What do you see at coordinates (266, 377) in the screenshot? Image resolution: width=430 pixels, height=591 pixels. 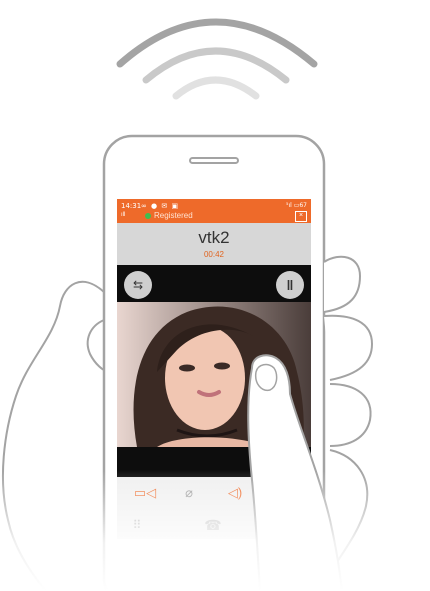 I see `fingernail` at bounding box center [266, 377].